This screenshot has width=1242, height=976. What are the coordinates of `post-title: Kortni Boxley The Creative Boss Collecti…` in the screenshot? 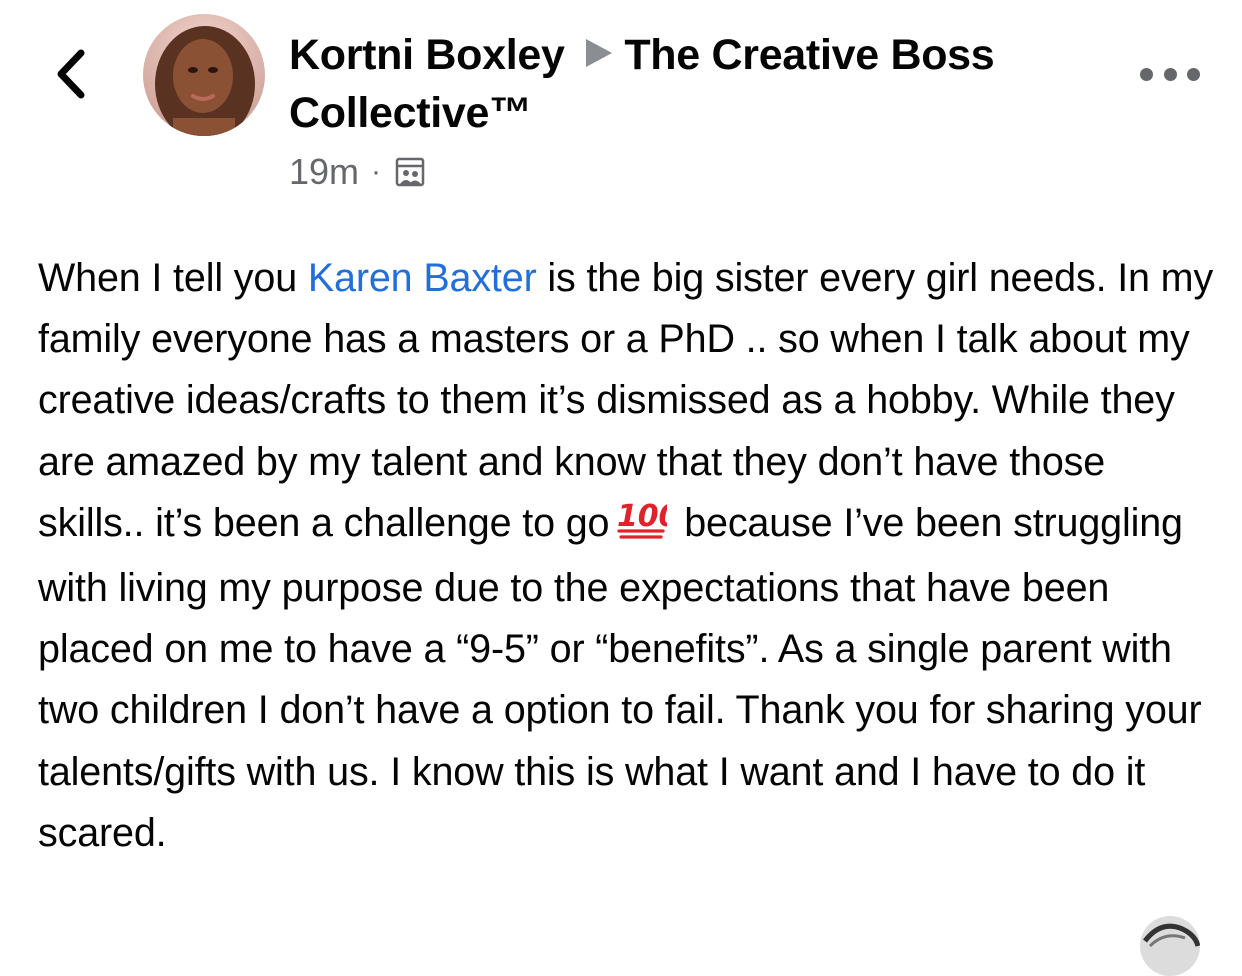 It's located at (689, 84).